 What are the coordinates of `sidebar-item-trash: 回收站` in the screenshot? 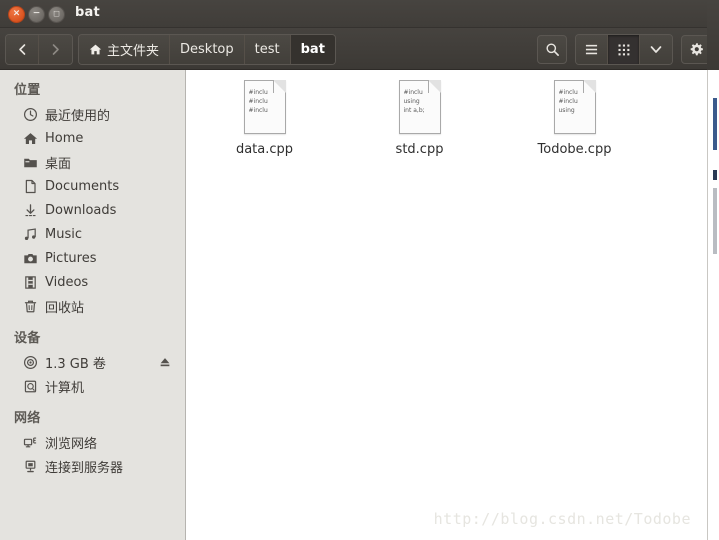 It's located at (92, 306).